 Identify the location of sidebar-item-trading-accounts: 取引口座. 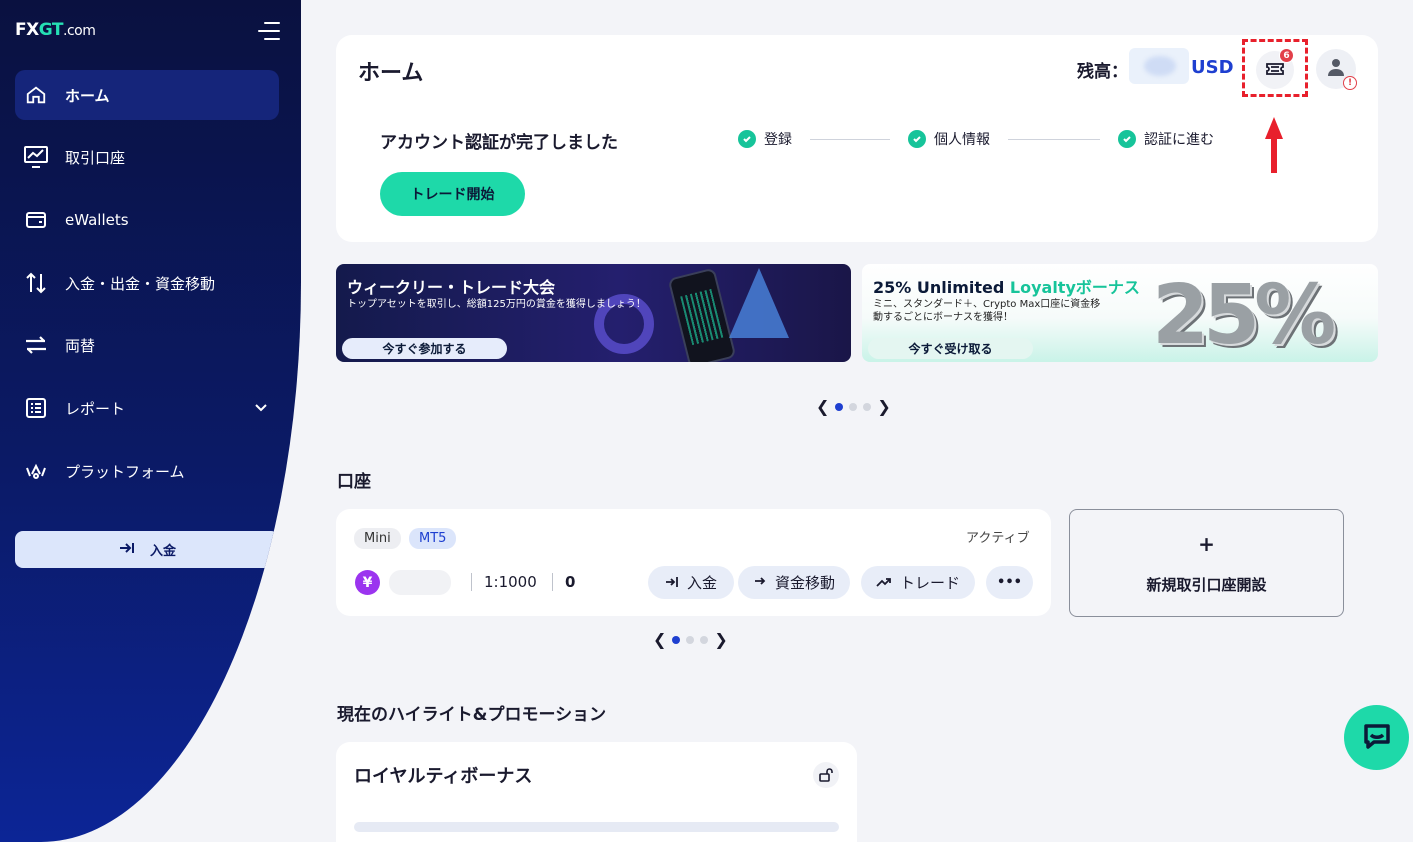
(147, 157).